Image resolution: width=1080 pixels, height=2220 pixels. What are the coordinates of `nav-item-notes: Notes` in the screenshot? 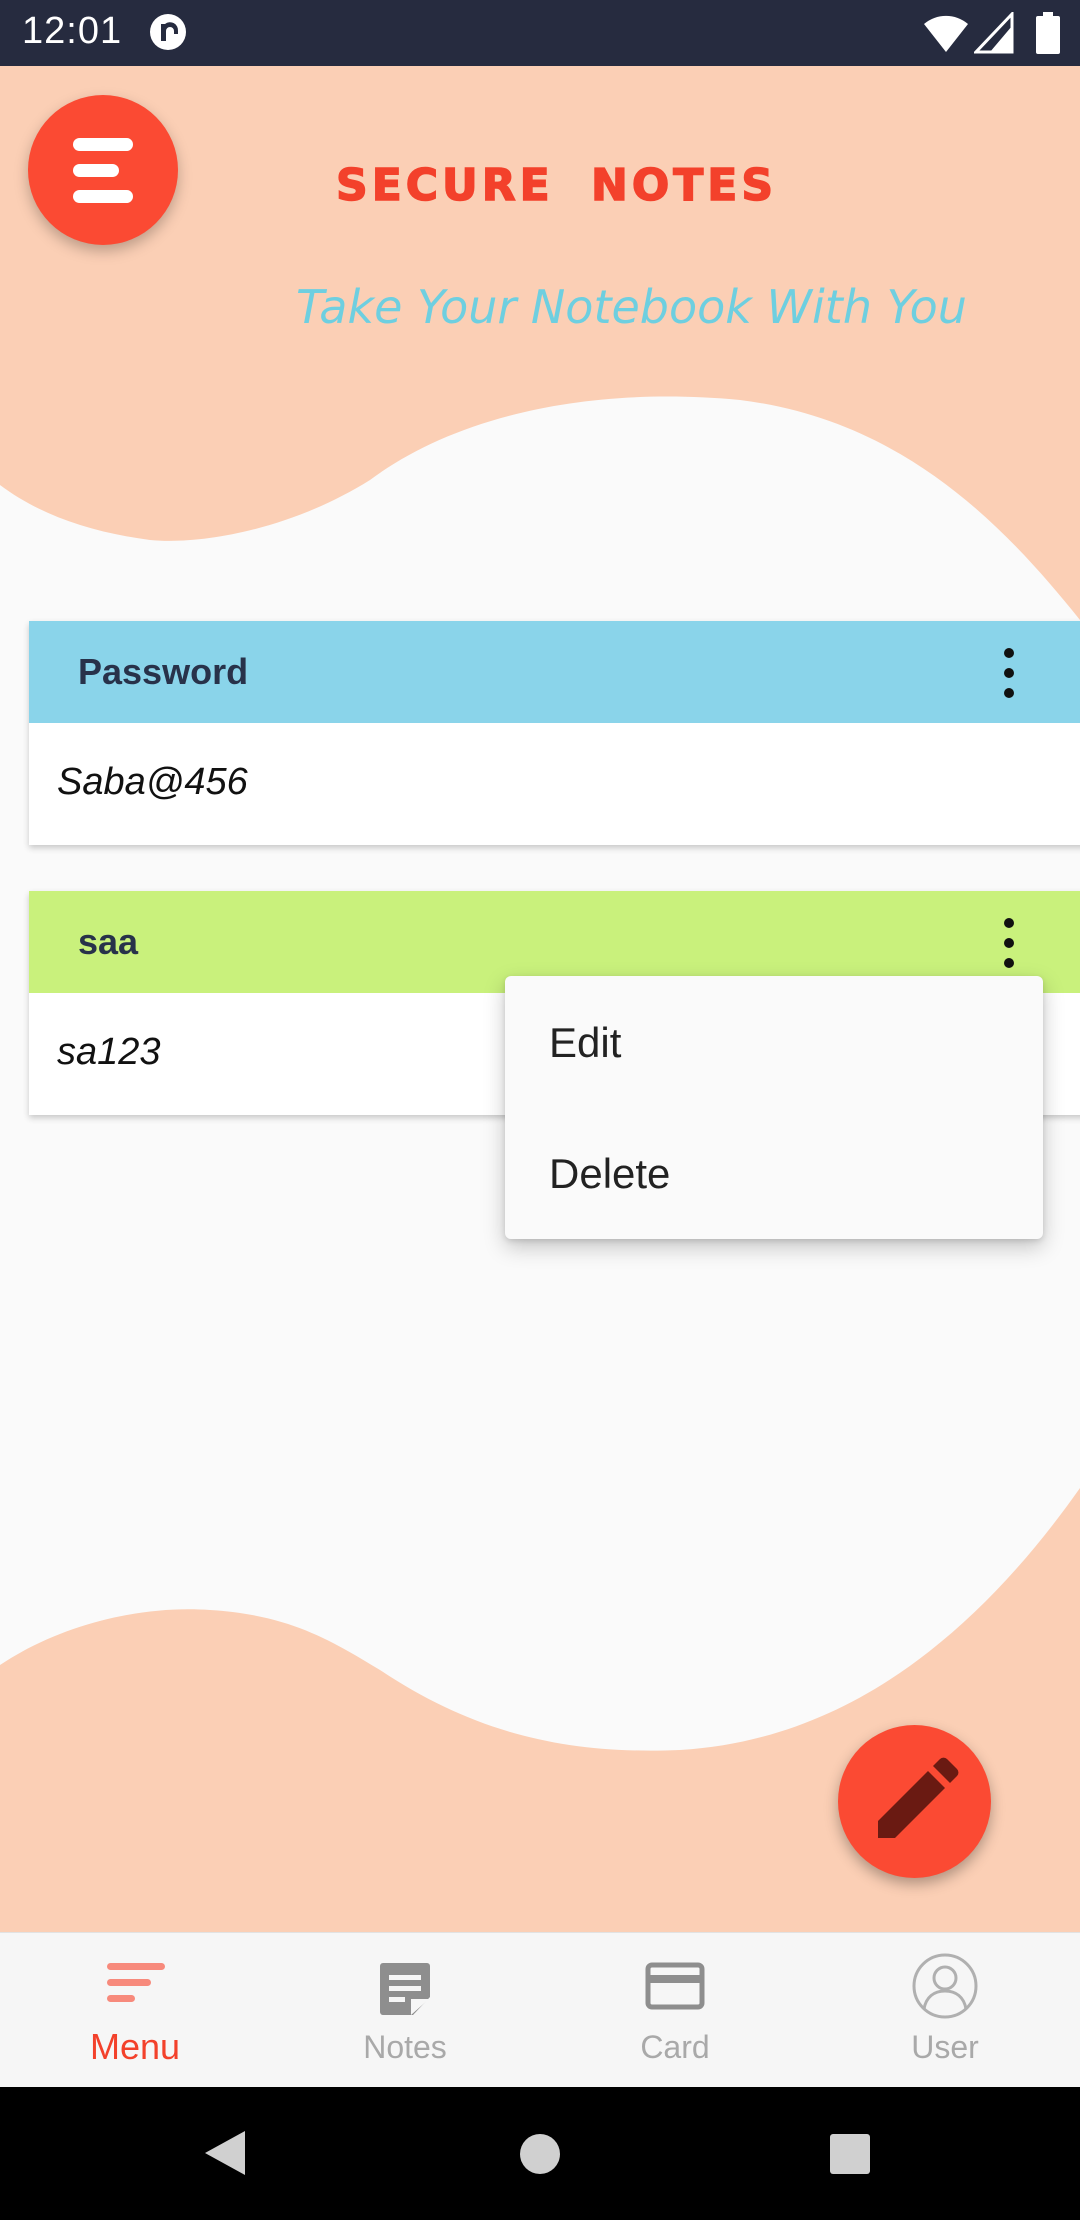 It's located at (405, 2010).